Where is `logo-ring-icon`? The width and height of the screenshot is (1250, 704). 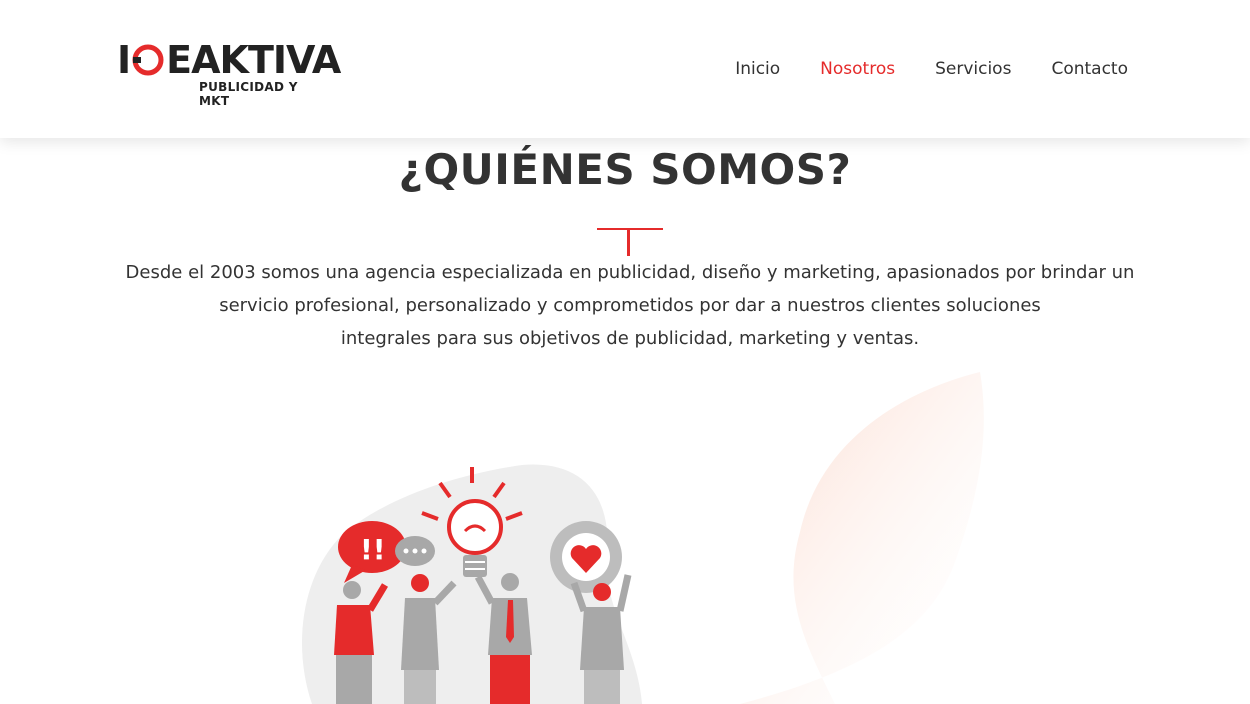 logo-ring-icon is located at coordinates (148, 60).